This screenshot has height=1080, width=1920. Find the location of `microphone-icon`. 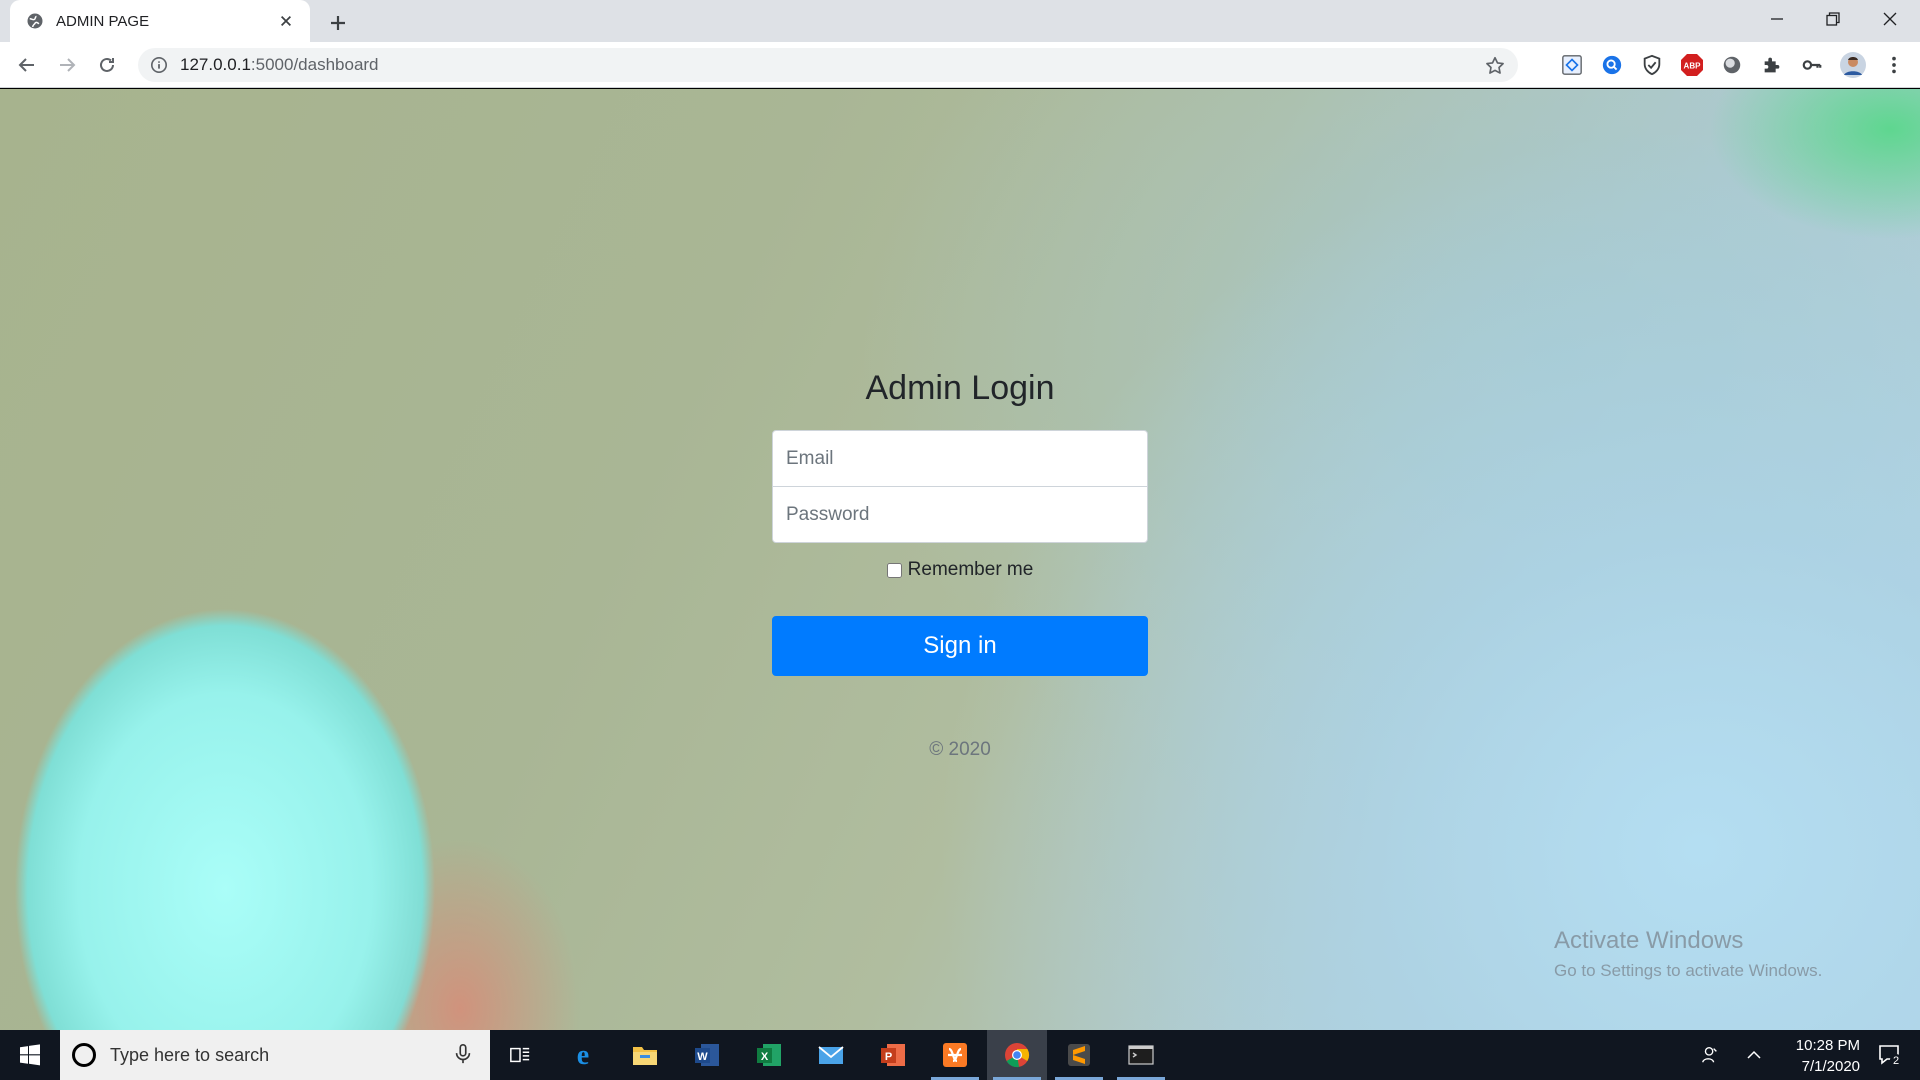

microphone-icon is located at coordinates (464, 1055).